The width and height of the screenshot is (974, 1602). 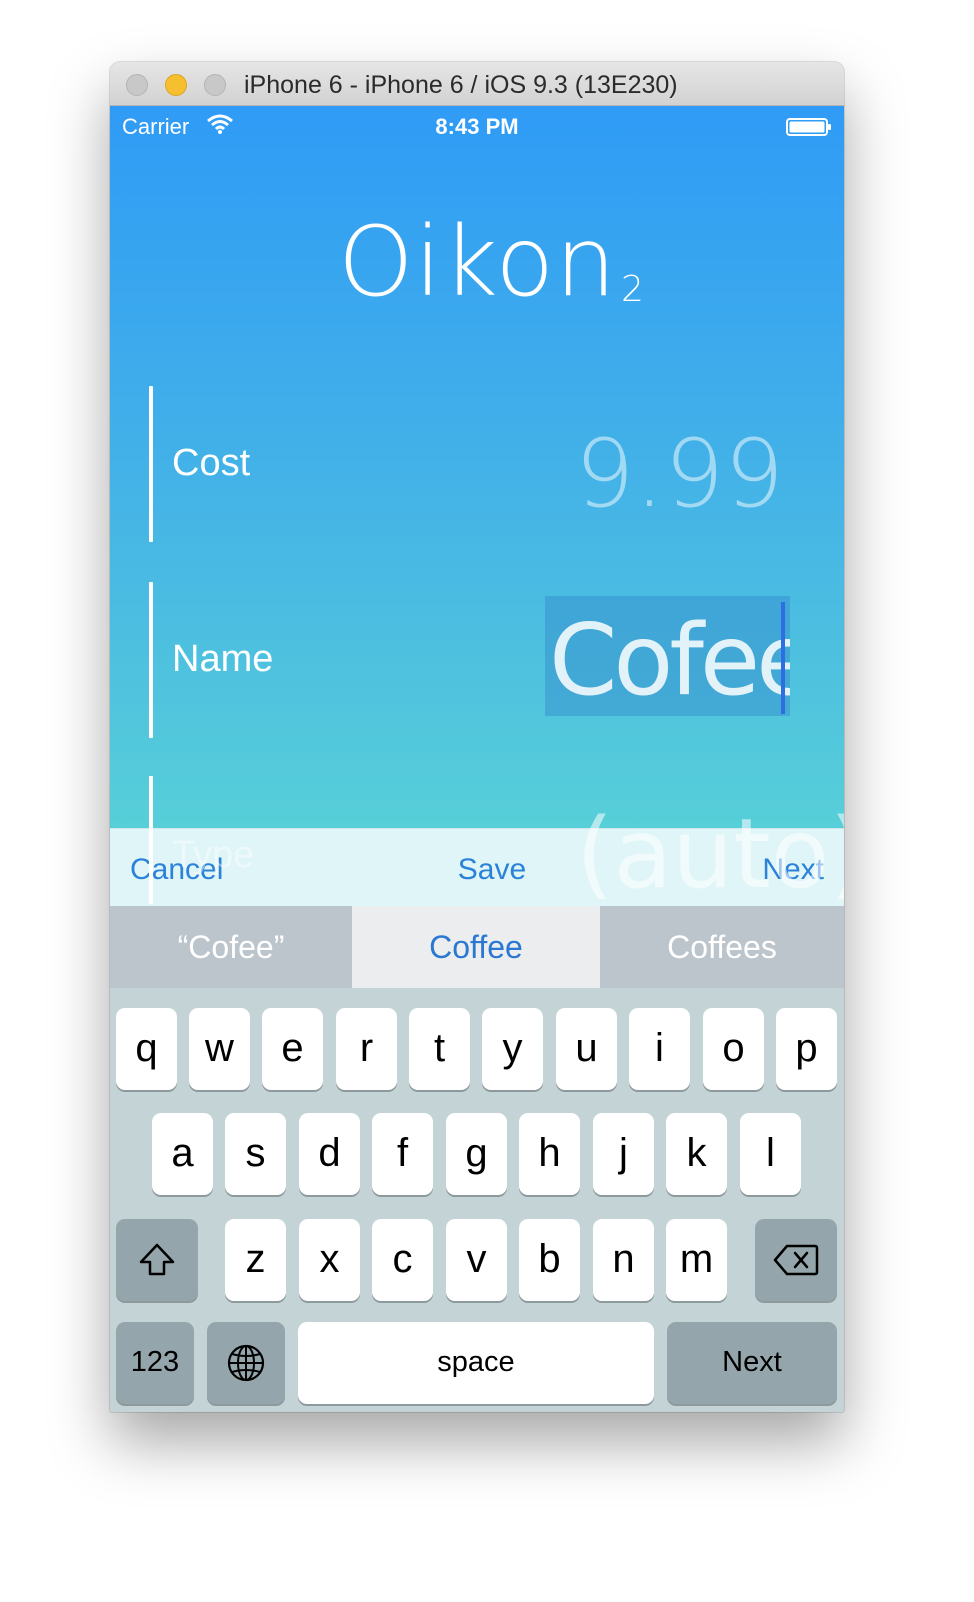 I want to click on key-e: e, so click(x=292, y=1049).